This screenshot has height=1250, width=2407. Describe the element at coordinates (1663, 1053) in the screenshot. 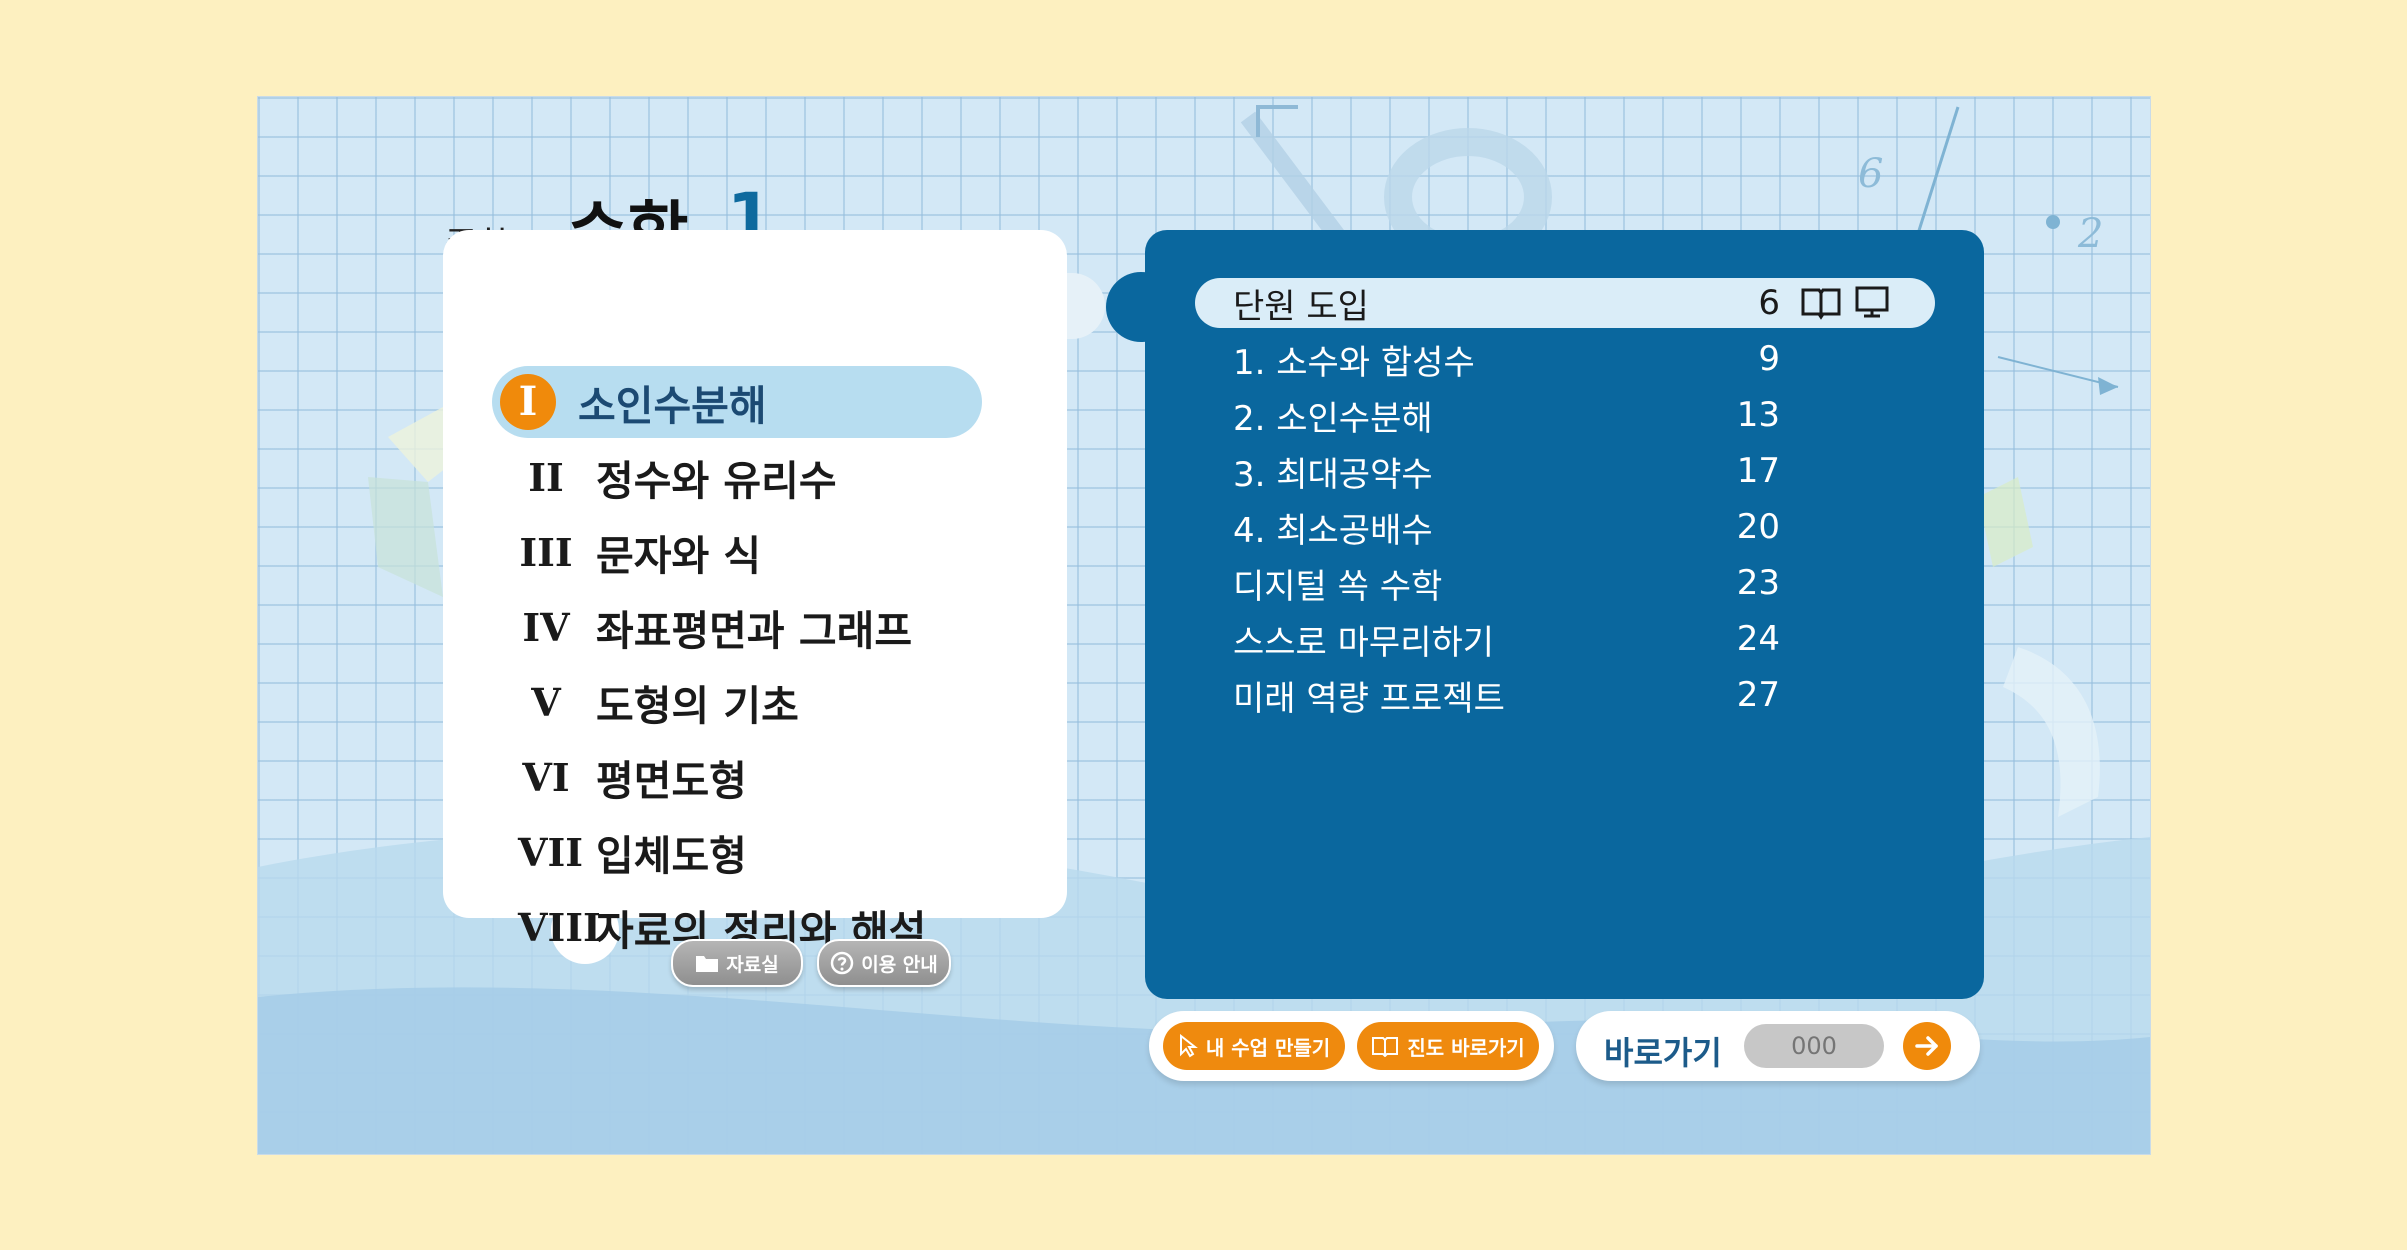

I see `goto-label: 바로가기` at that location.